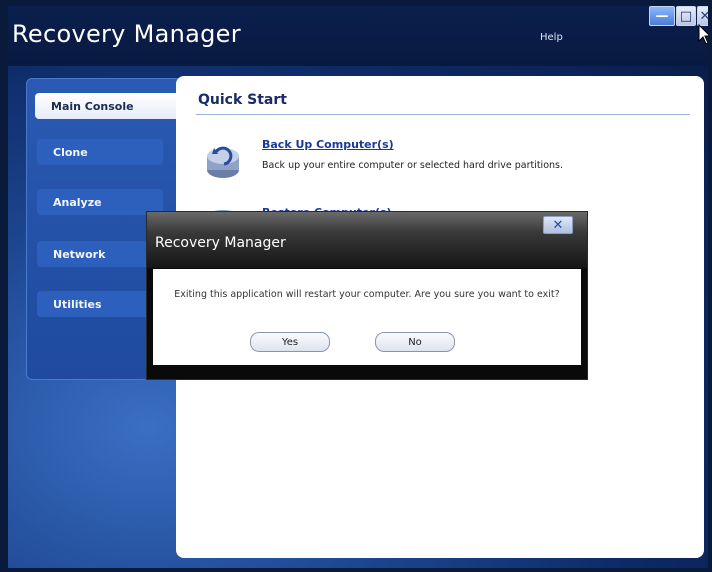  I want to click on maximize-button: □, so click(686, 16).